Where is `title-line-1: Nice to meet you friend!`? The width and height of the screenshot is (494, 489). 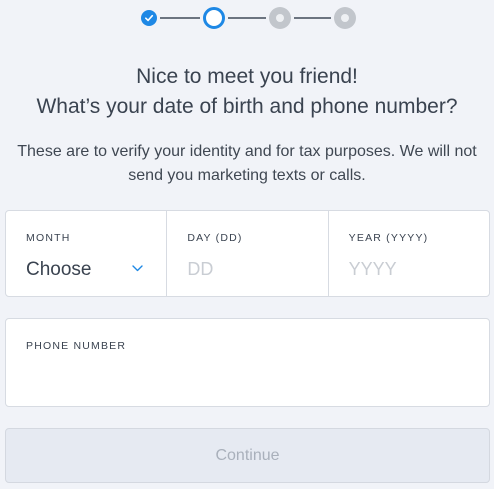 title-line-1: Nice to meet you friend! is located at coordinates (247, 76).